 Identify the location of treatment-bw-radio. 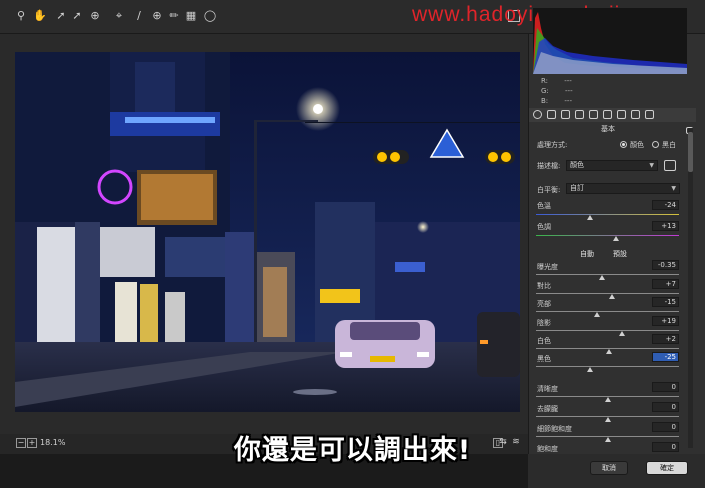
(655, 144).